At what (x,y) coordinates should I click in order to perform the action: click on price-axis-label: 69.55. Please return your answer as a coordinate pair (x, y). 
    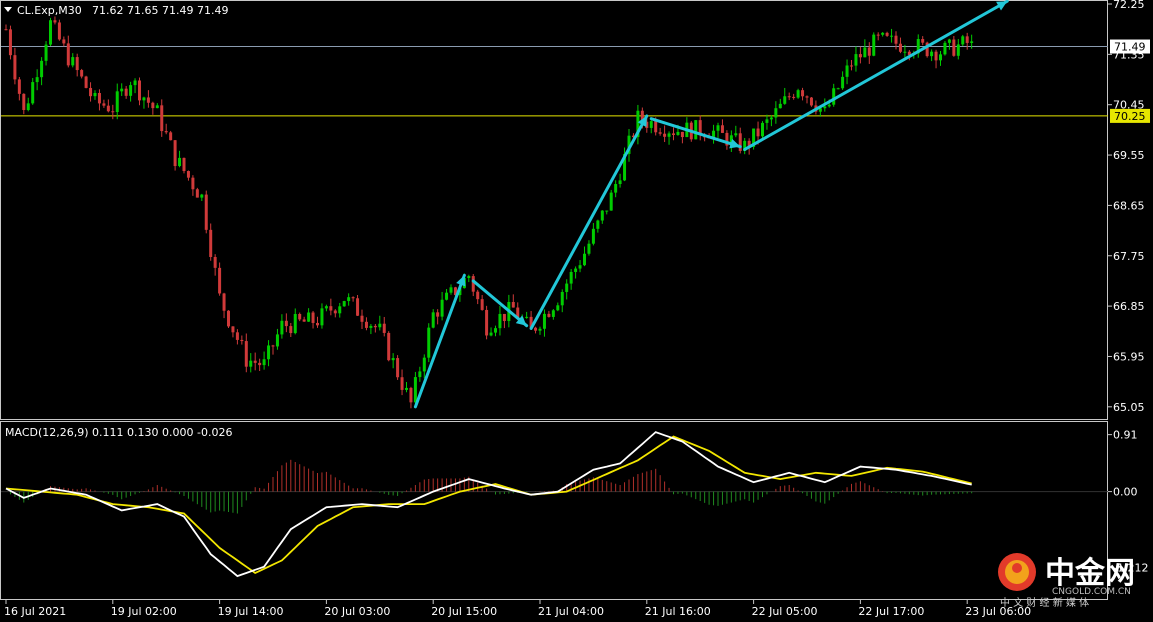
    Looking at the image, I should click on (1129, 155).